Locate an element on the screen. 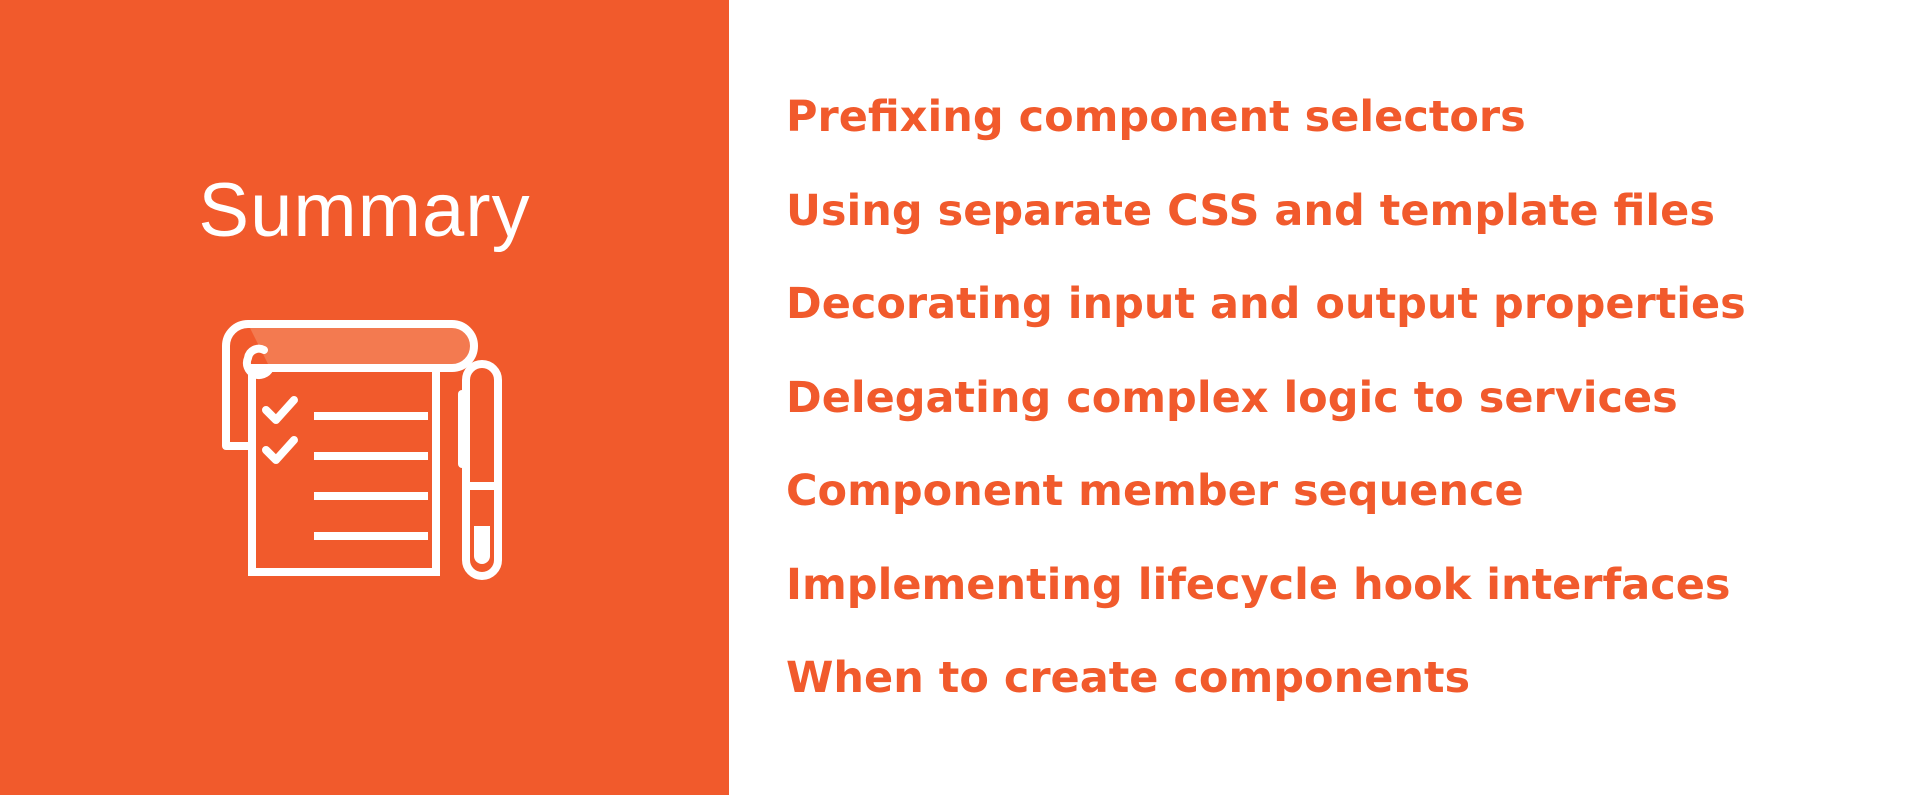 The width and height of the screenshot is (1918, 795). checklist-with-pen-icon is located at coordinates (362, 450).